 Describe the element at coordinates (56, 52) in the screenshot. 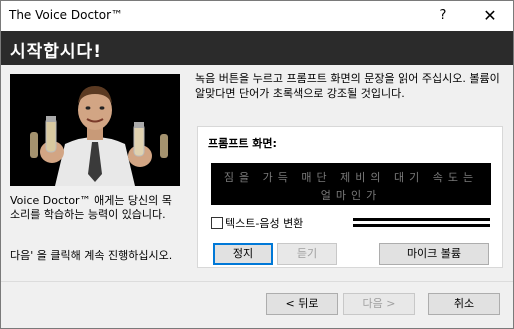

I see `page-title: 시작합시다!` at that location.